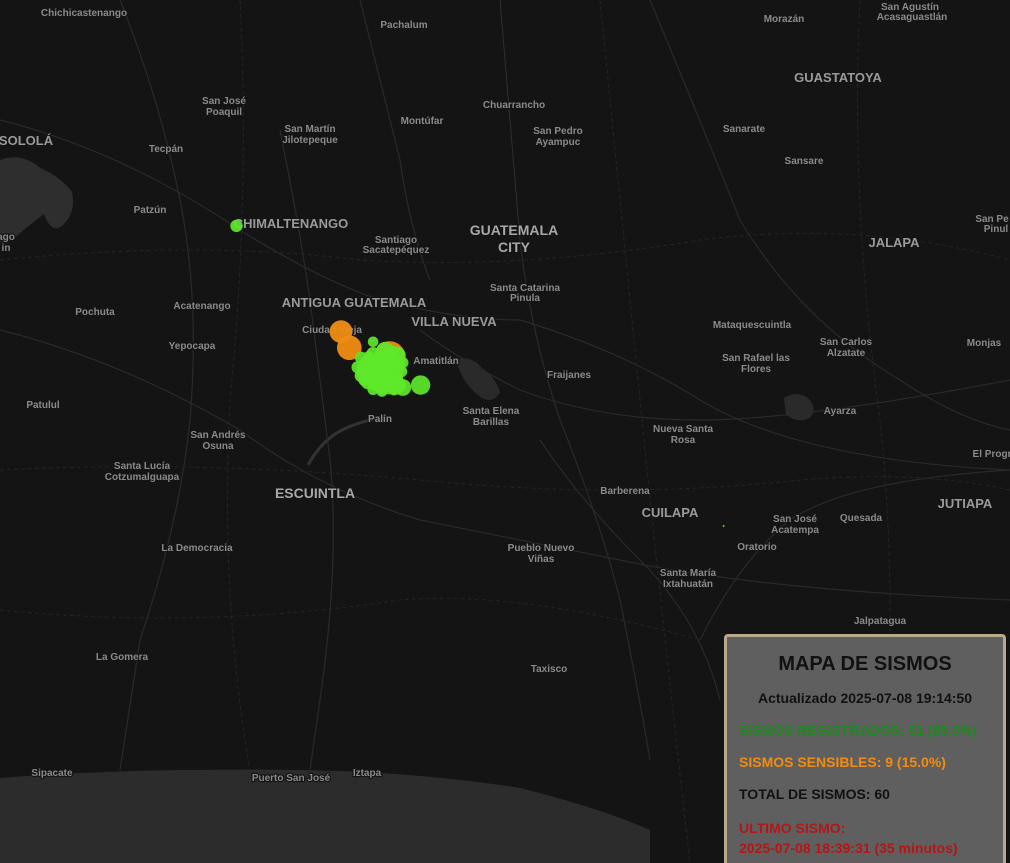 The height and width of the screenshot is (863, 1010). Describe the element at coordinates (625, 491) in the screenshot. I see `place-label: Barberena` at that location.